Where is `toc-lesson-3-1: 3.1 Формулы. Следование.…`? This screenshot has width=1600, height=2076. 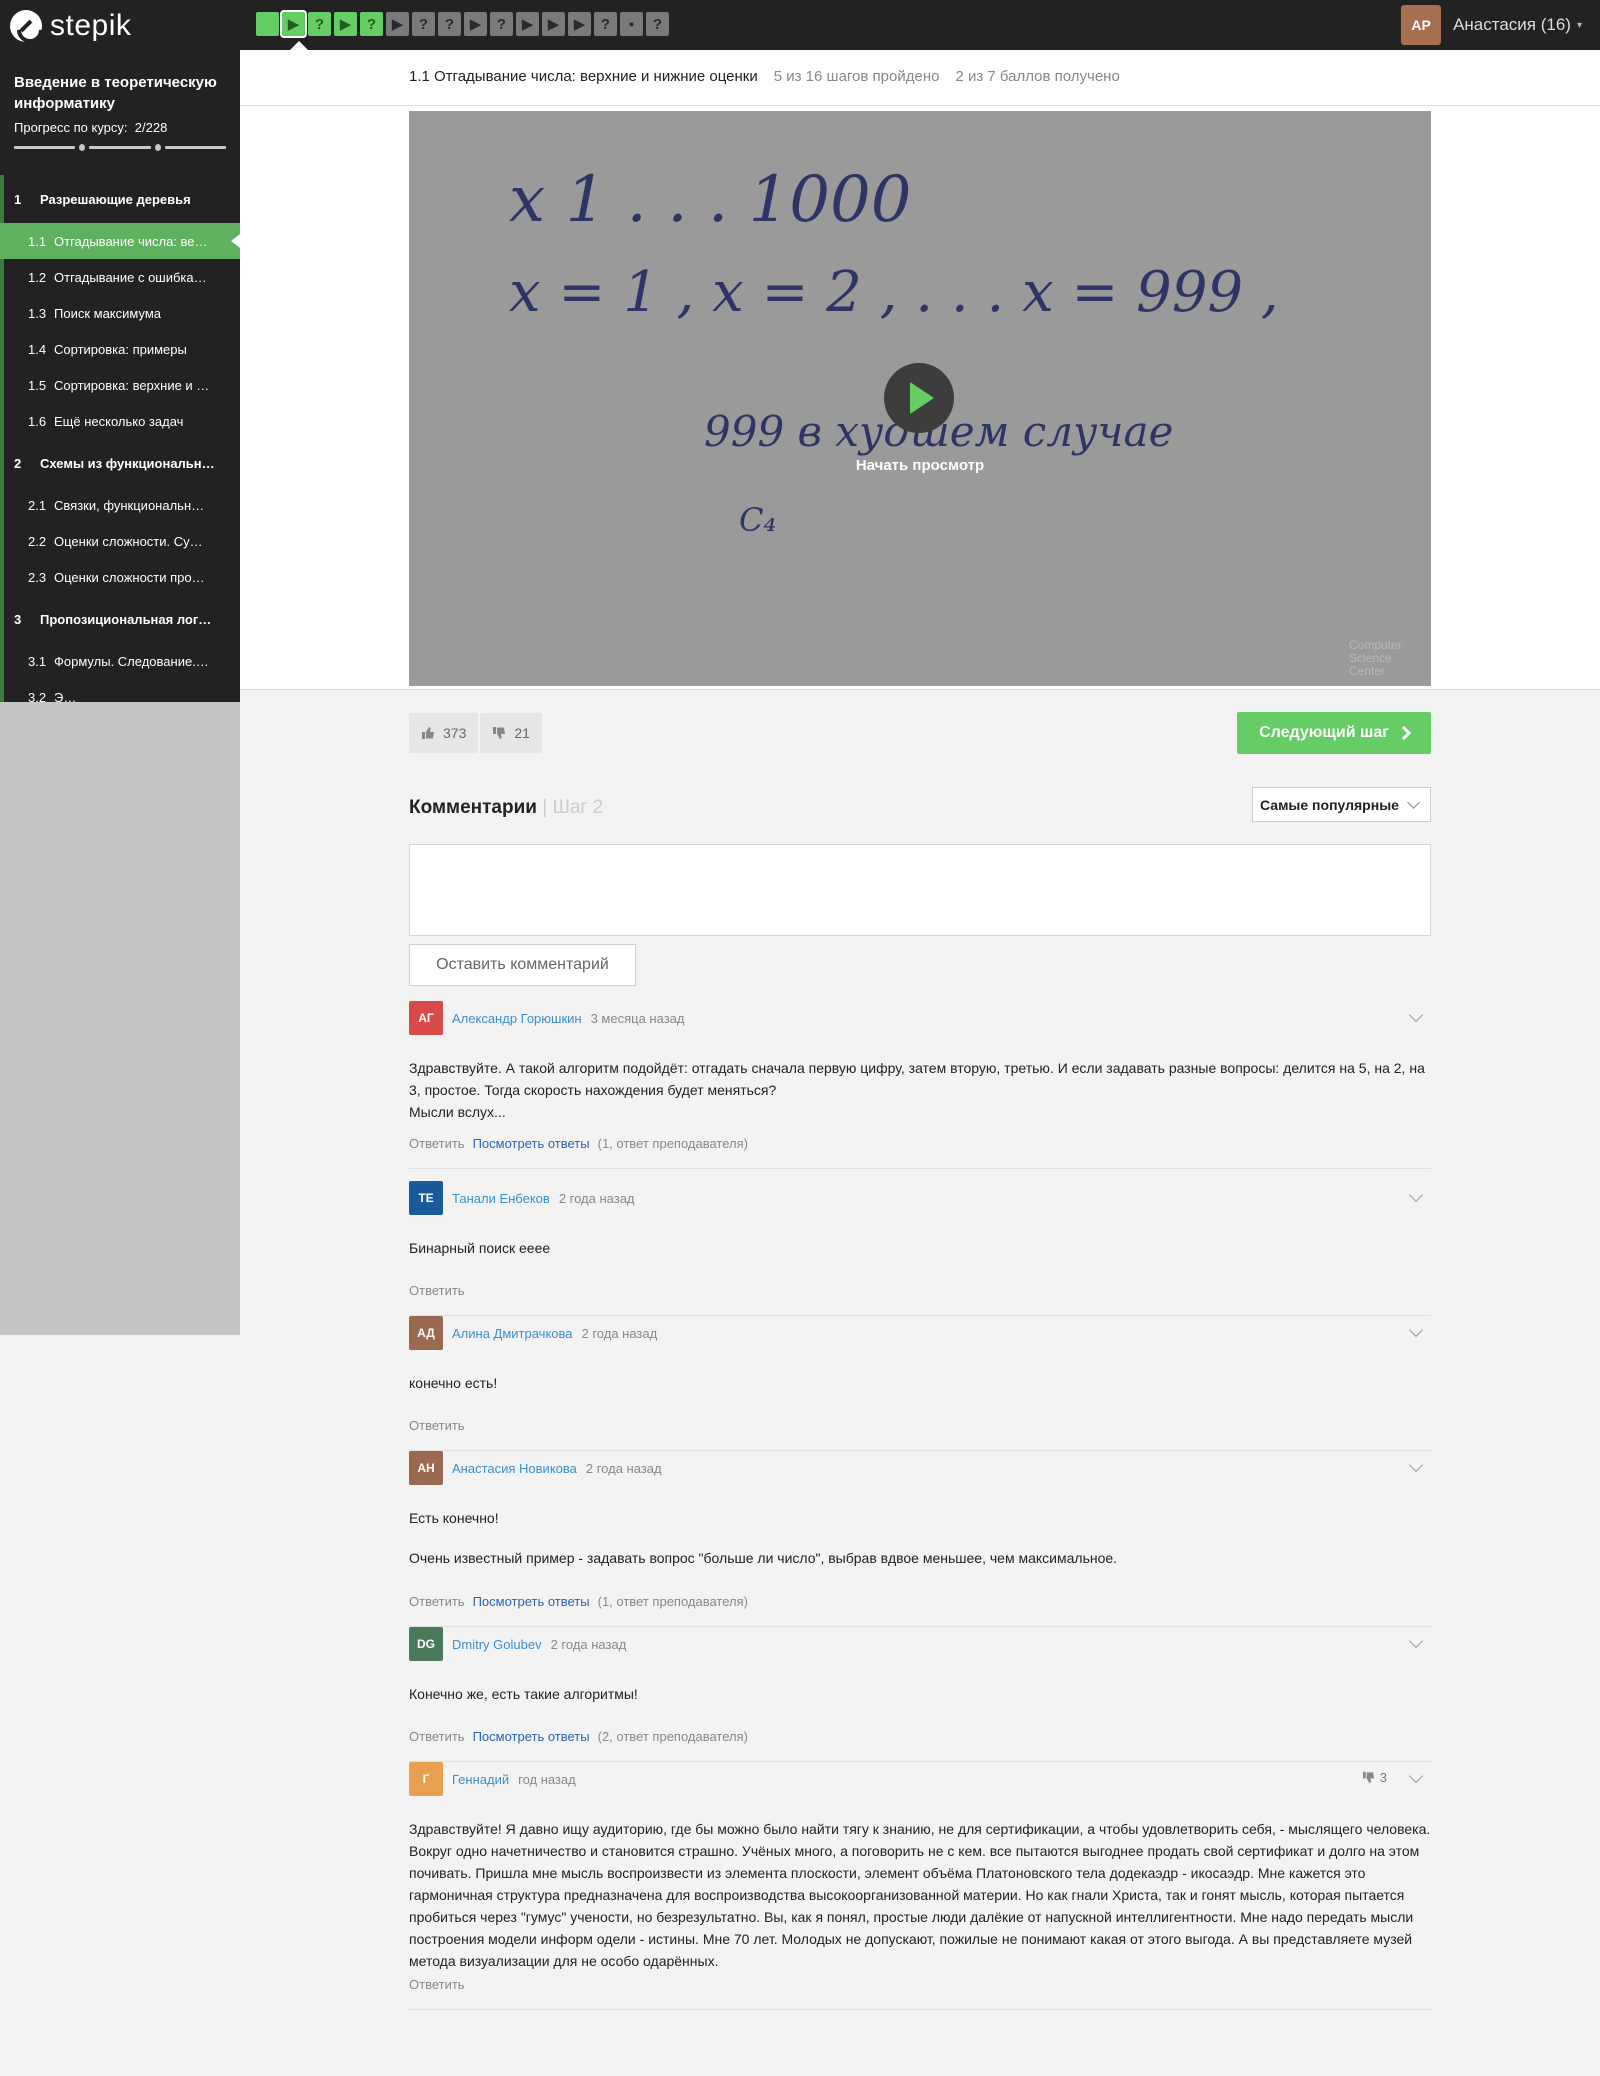 toc-lesson-3-1: 3.1 Формулы. Следование.… is located at coordinates (120, 661).